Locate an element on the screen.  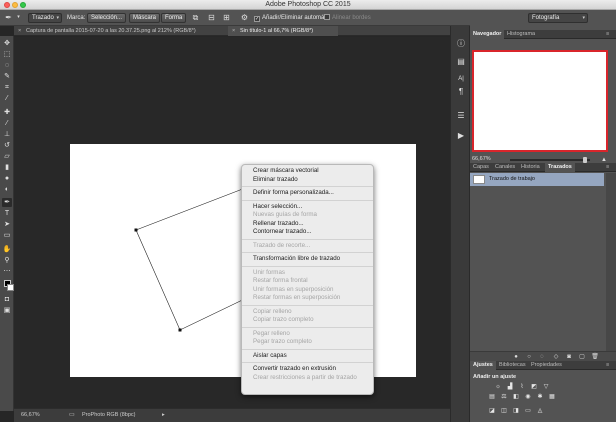
properties-panel-icon: ☰ is located at coordinates (461, 115).